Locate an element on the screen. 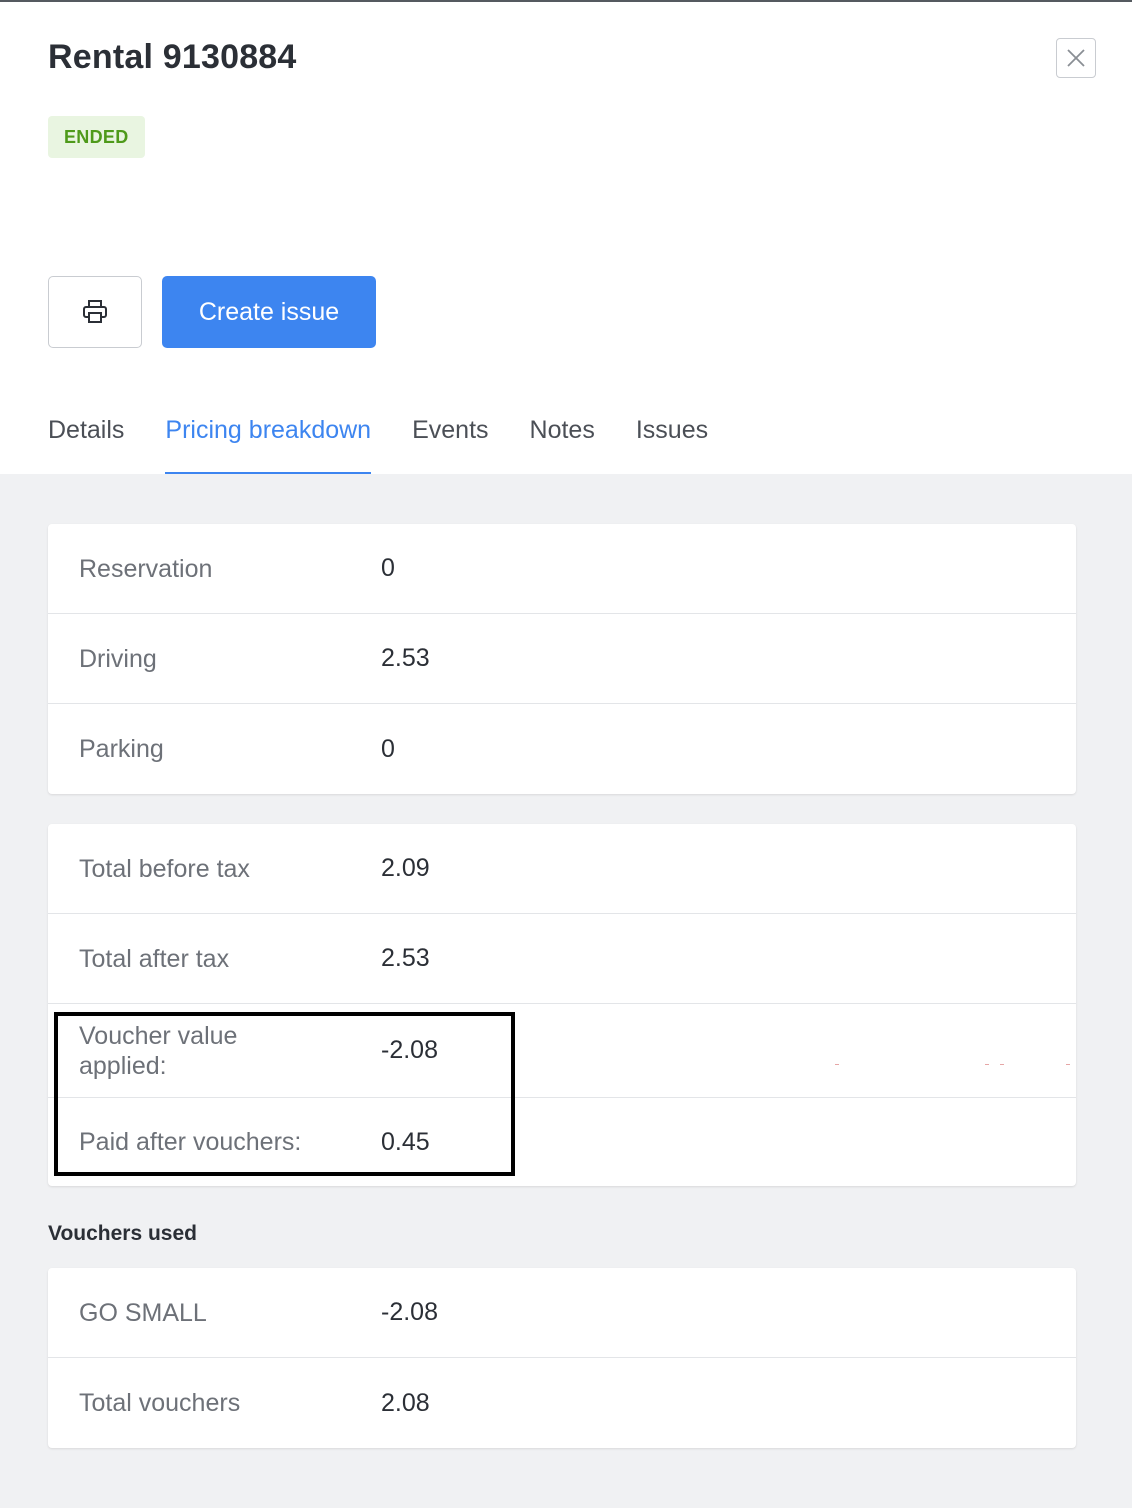 The width and height of the screenshot is (1132, 1508). vouchers-card: GO SMALL -2.08 Total vouchers 2.08 is located at coordinates (562, 1358).